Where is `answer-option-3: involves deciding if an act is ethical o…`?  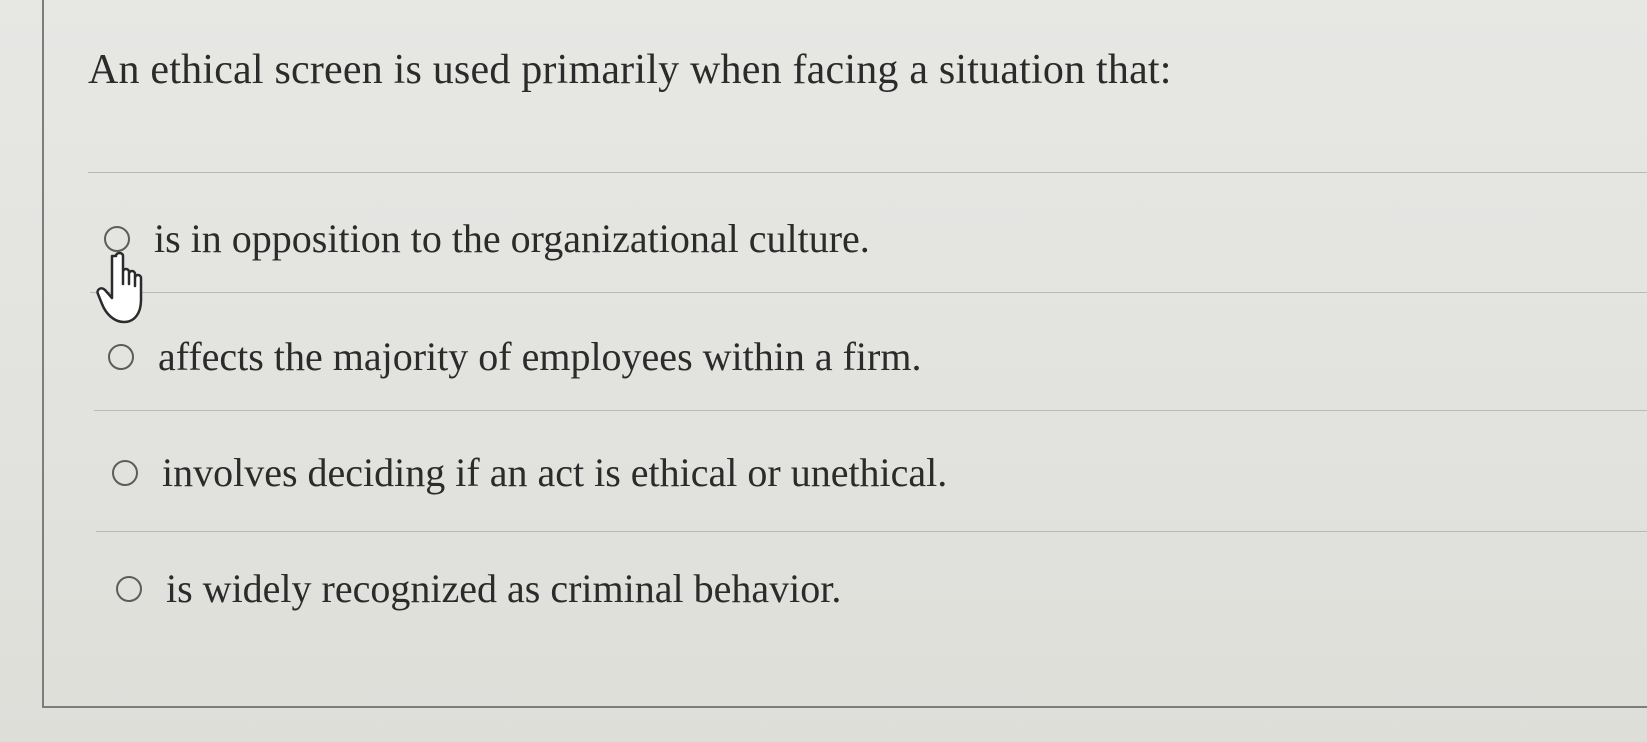 answer-option-3: involves deciding if an act is ethical o… is located at coordinates (529, 473).